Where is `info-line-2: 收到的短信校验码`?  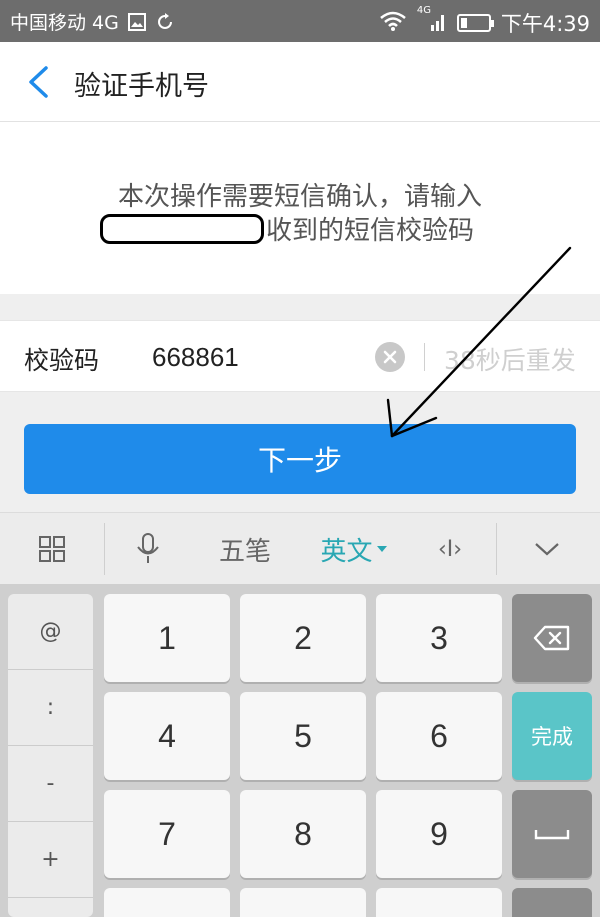
info-line-2: 收到的短信校验码 is located at coordinates (287, 228).